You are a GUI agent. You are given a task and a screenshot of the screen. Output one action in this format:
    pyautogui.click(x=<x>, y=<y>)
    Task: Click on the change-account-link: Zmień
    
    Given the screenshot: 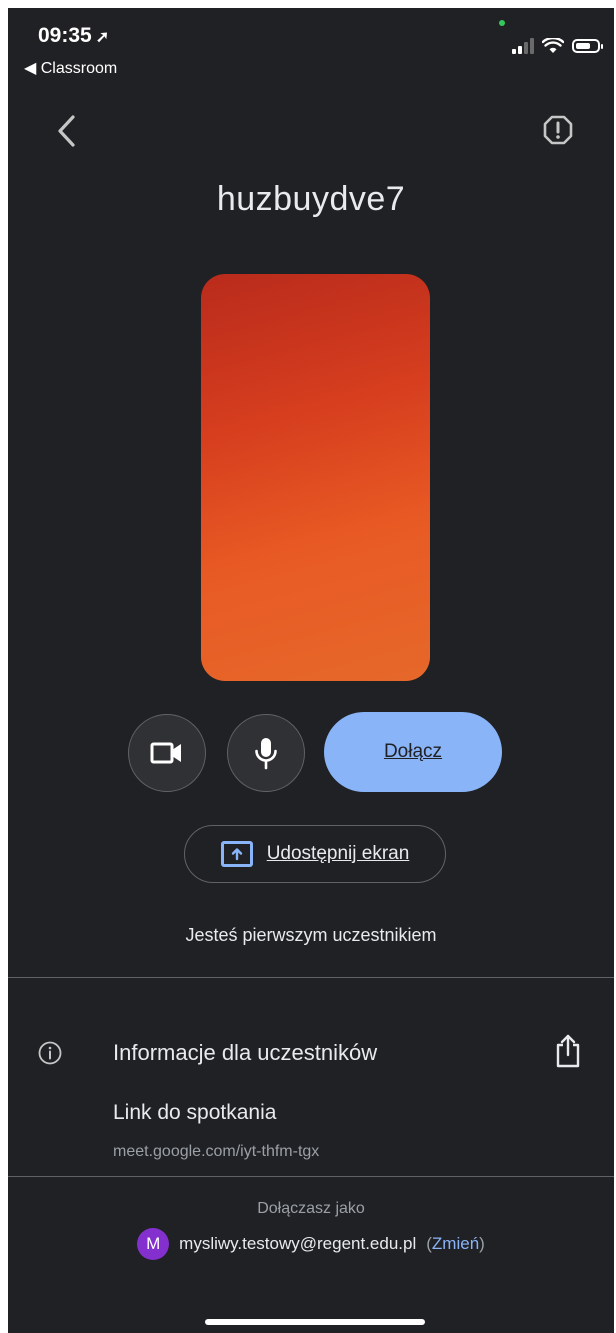 What is the action you would take?
    pyautogui.click(x=455, y=1243)
    